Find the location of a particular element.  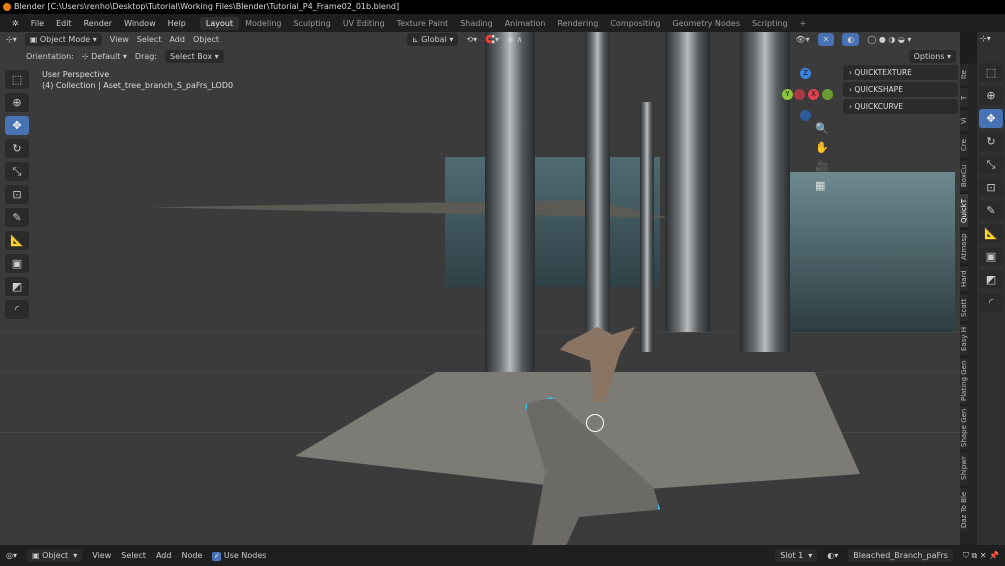

drag-dropdown: Select Box ▾ is located at coordinates (194, 56).